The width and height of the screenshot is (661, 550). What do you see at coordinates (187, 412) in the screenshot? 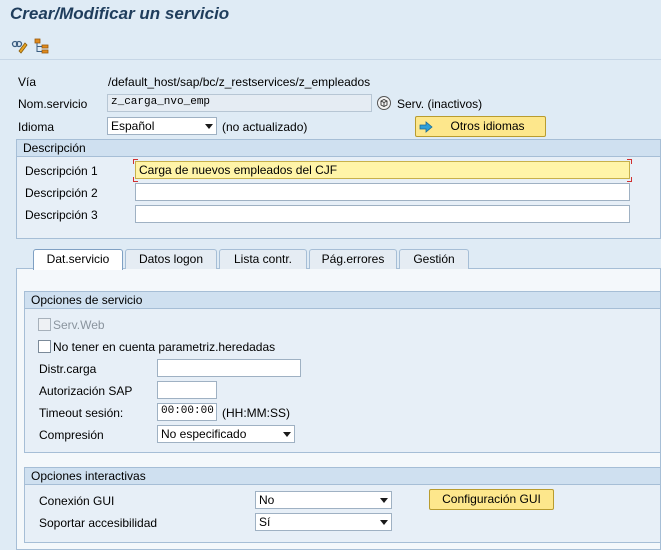
I see `timeout-field: 00:00:00` at bounding box center [187, 412].